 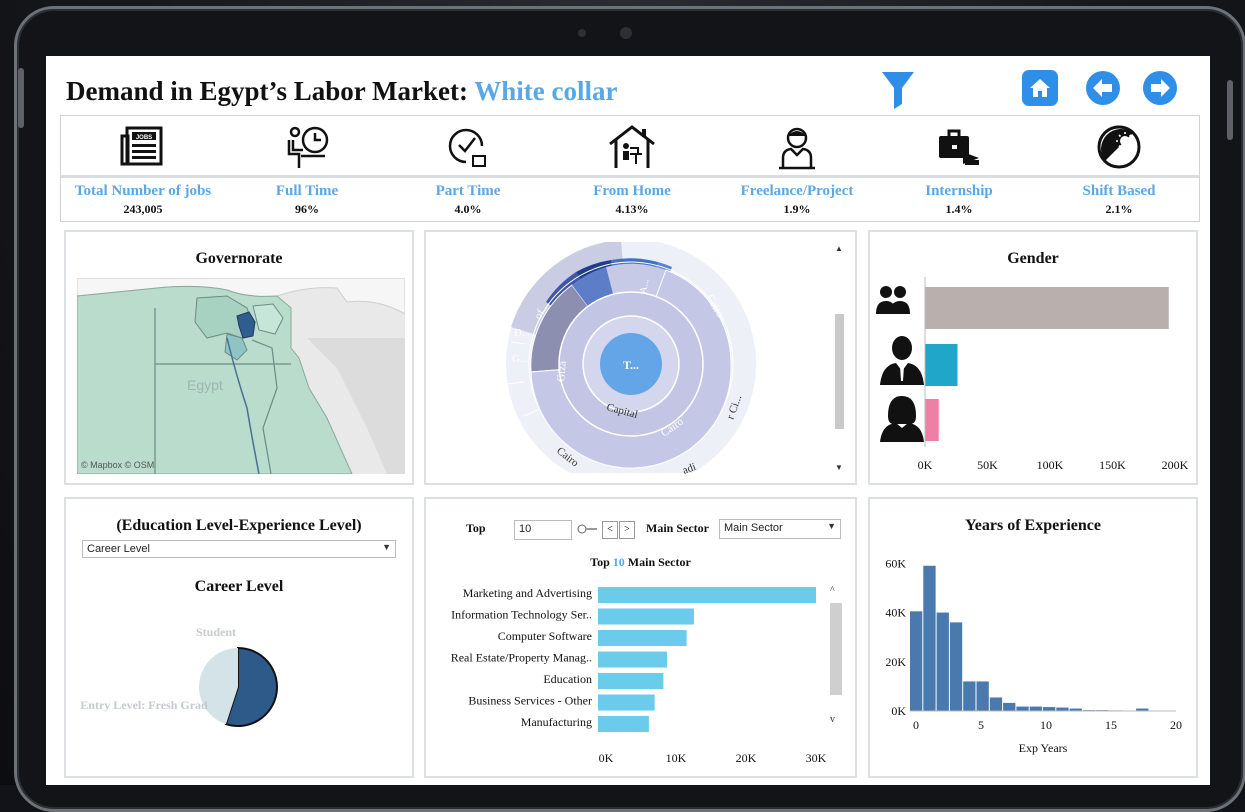 I want to click on experience-y-tick: 0K, so click(x=898, y=711).